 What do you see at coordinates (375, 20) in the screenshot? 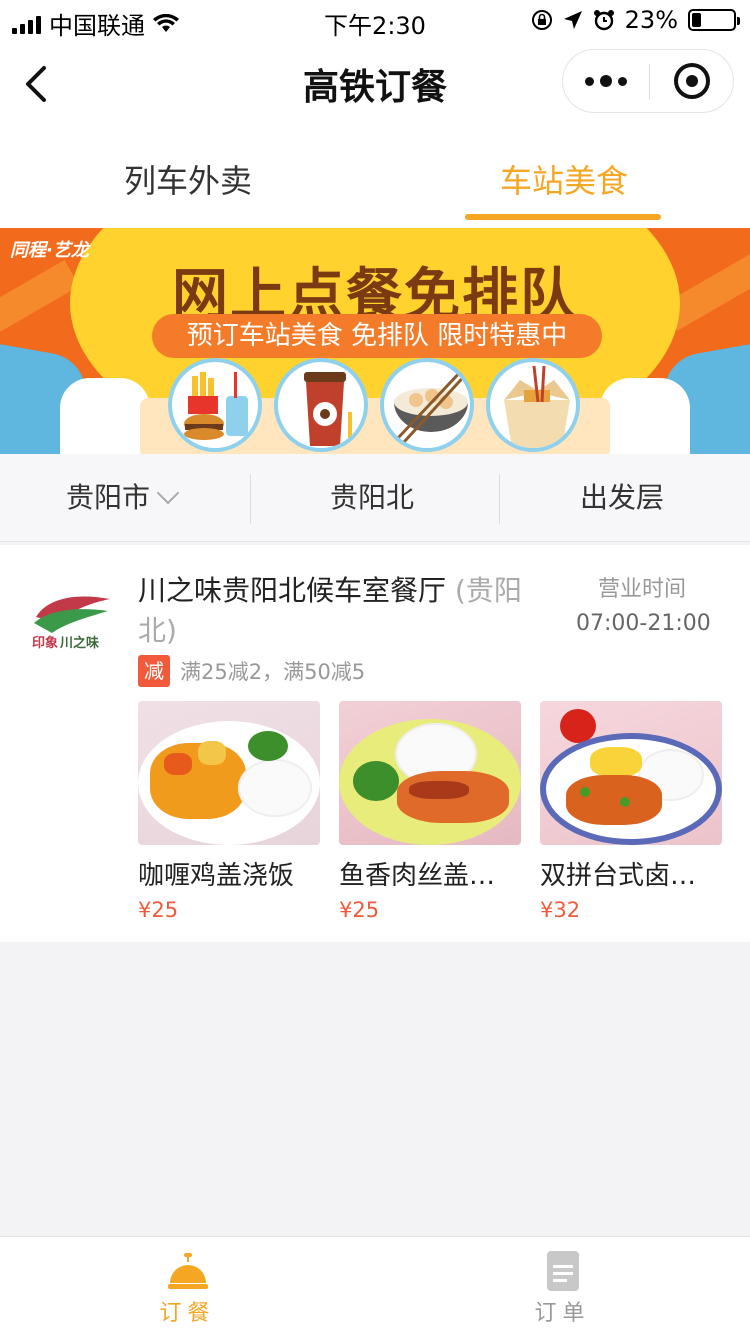
I see `status-bar: 中国联通 下午2:30 23%` at bounding box center [375, 20].